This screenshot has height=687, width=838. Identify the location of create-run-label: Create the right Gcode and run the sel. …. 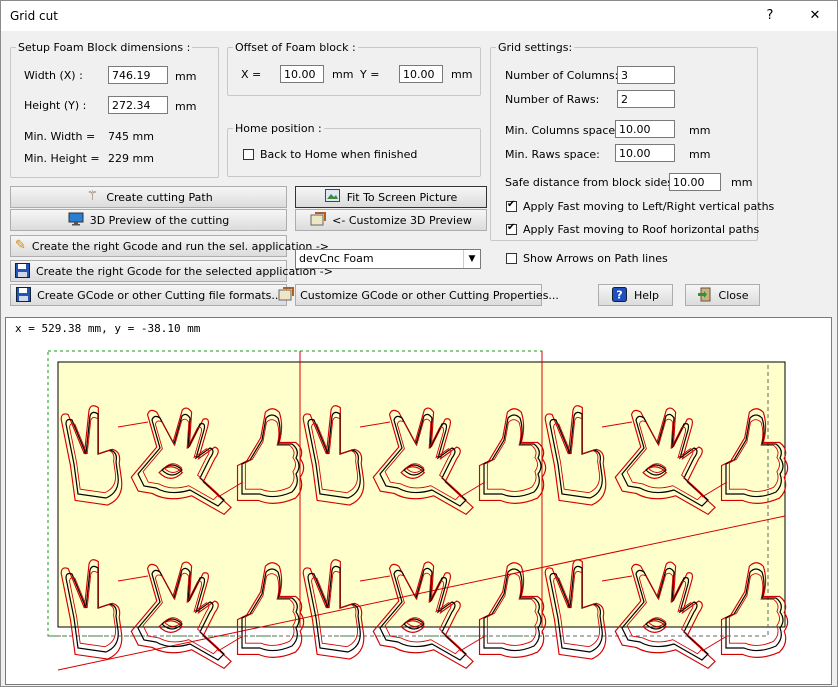
(180, 246).